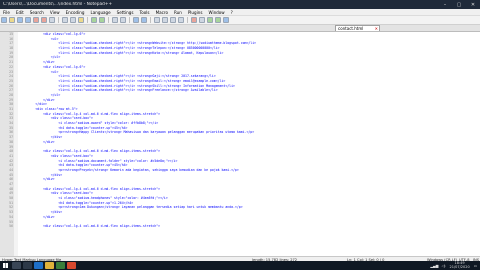 Image resolution: width=480 pixels, height=270 pixels. I want to click on search-icon, so click(16, 265).